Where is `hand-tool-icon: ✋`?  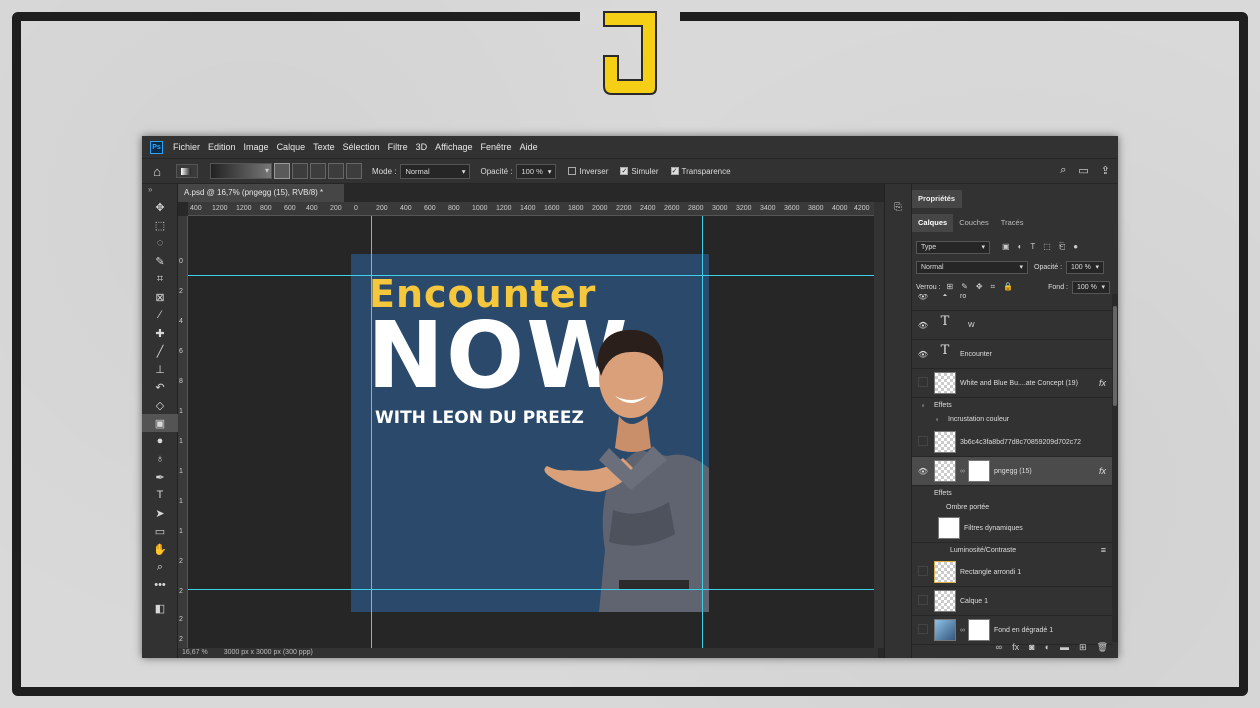 hand-tool-icon: ✋ is located at coordinates (160, 549).